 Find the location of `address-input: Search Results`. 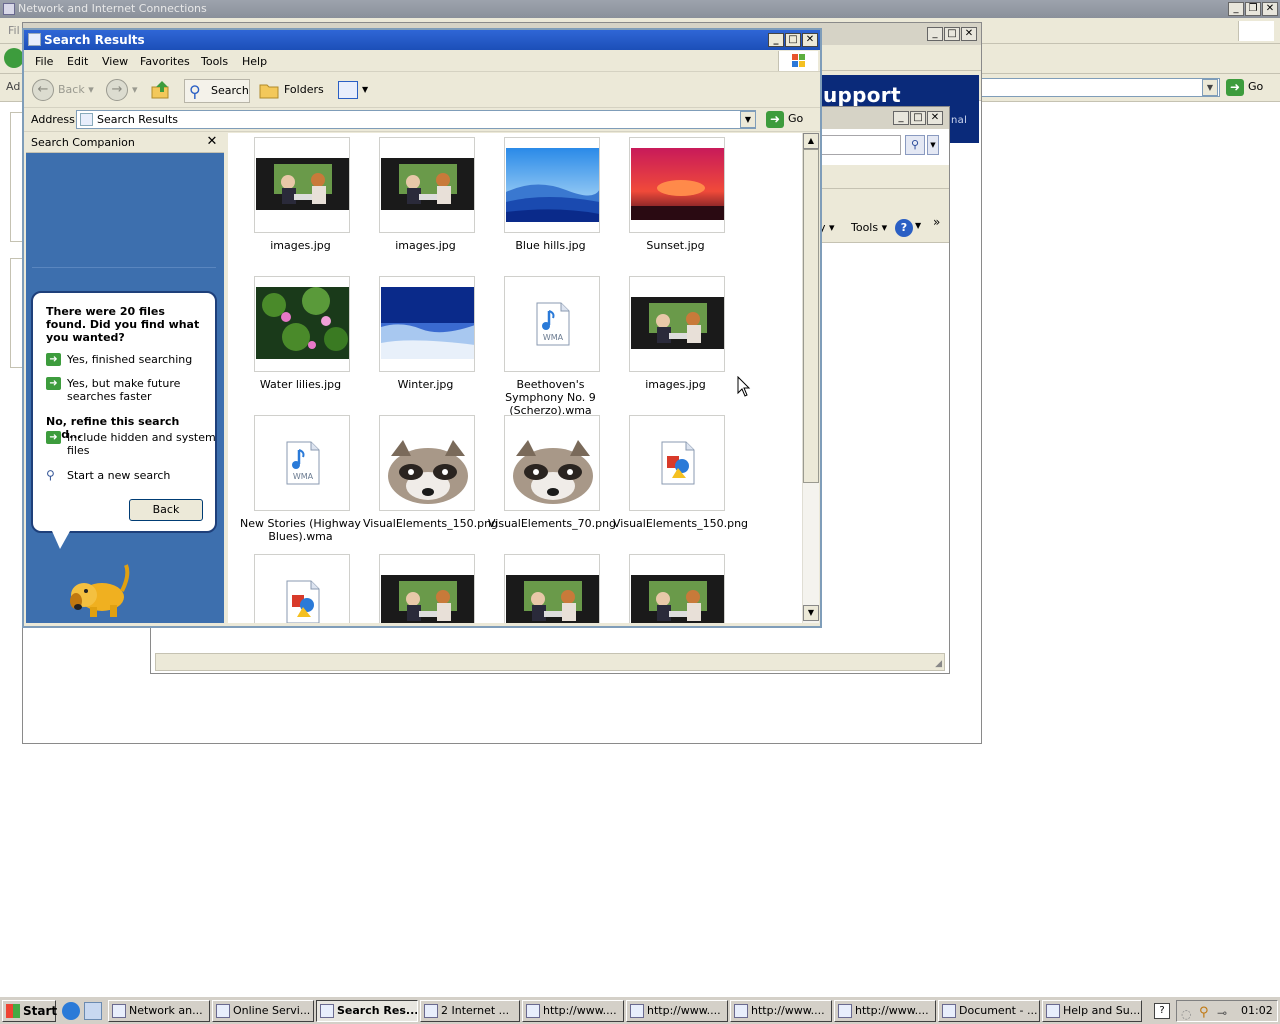

address-input: Search Results is located at coordinates (416, 119).